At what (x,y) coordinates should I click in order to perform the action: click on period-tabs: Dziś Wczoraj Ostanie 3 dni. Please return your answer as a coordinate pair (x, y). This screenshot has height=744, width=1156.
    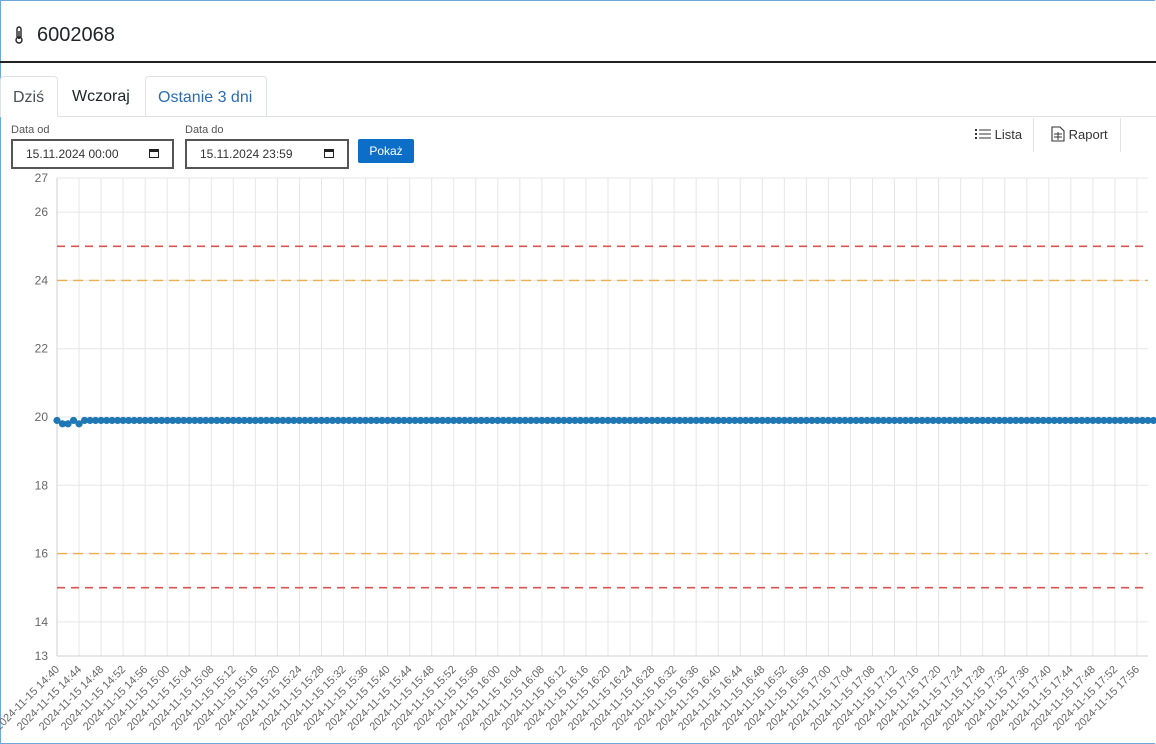
    Looking at the image, I should click on (578, 96).